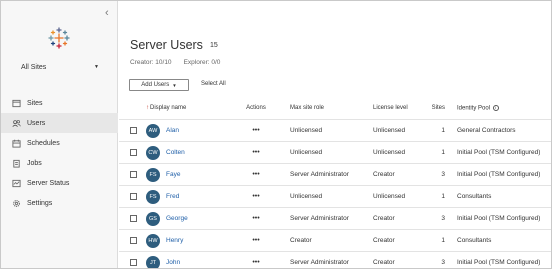 This screenshot has height=269, width=552. What do you see at coordinates (443, 152) in the screenshot?
I see `sites-count: 1` at bounding box center [443, 152].